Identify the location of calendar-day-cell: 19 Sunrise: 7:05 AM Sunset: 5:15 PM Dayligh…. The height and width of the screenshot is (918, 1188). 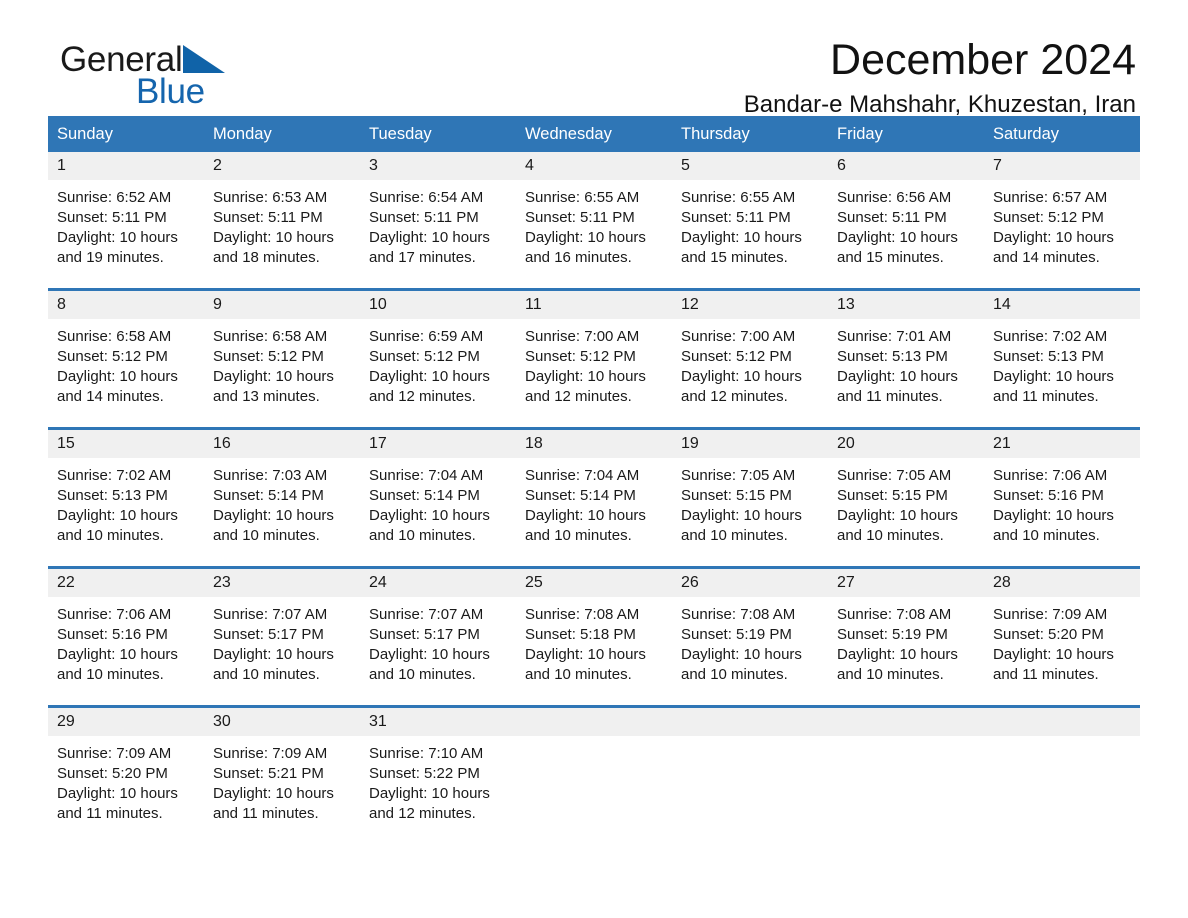
(750, 497).